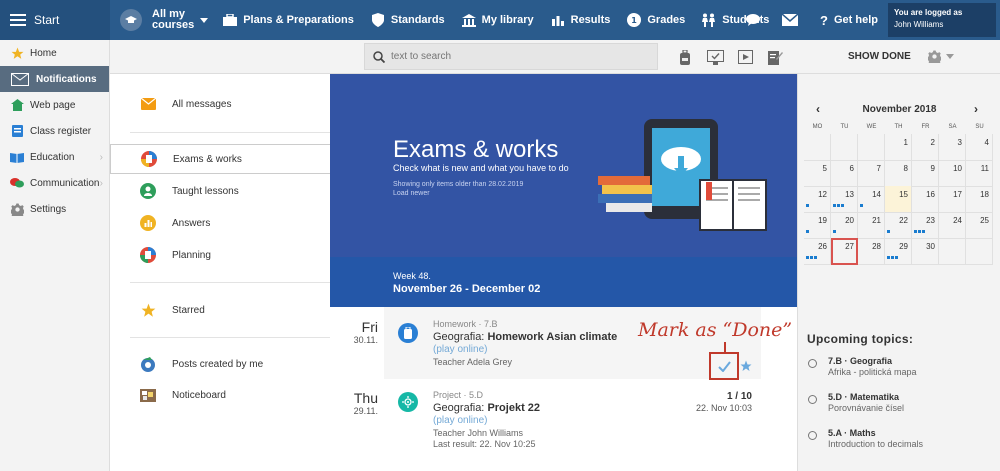 The image size is (1000, 471). Describe the element at coordinates (745, 57) in the screenshot. I see `video-icon` at that location.